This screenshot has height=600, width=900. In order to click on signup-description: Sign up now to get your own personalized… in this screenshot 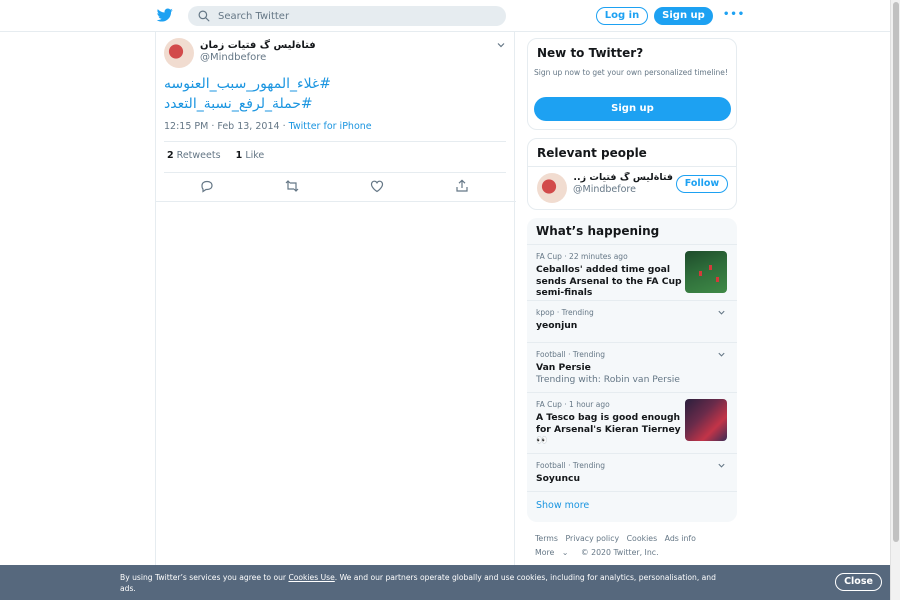, I will do `click(631, 72)`.